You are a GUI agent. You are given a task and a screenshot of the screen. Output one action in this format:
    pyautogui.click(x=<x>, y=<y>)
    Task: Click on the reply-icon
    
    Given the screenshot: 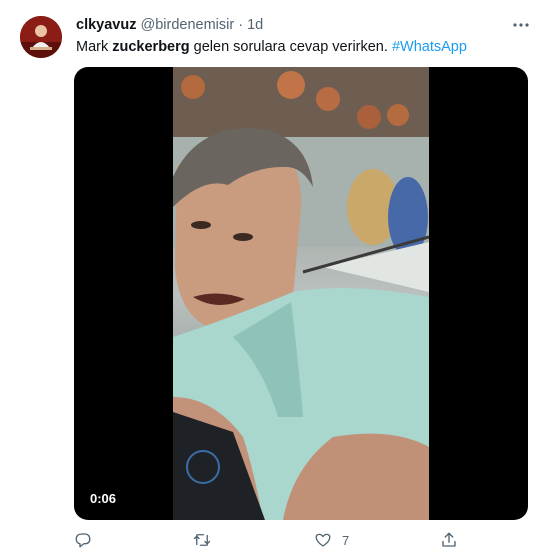 What is the action you would take?
    pyautogui.click(x=83, y=540)
    